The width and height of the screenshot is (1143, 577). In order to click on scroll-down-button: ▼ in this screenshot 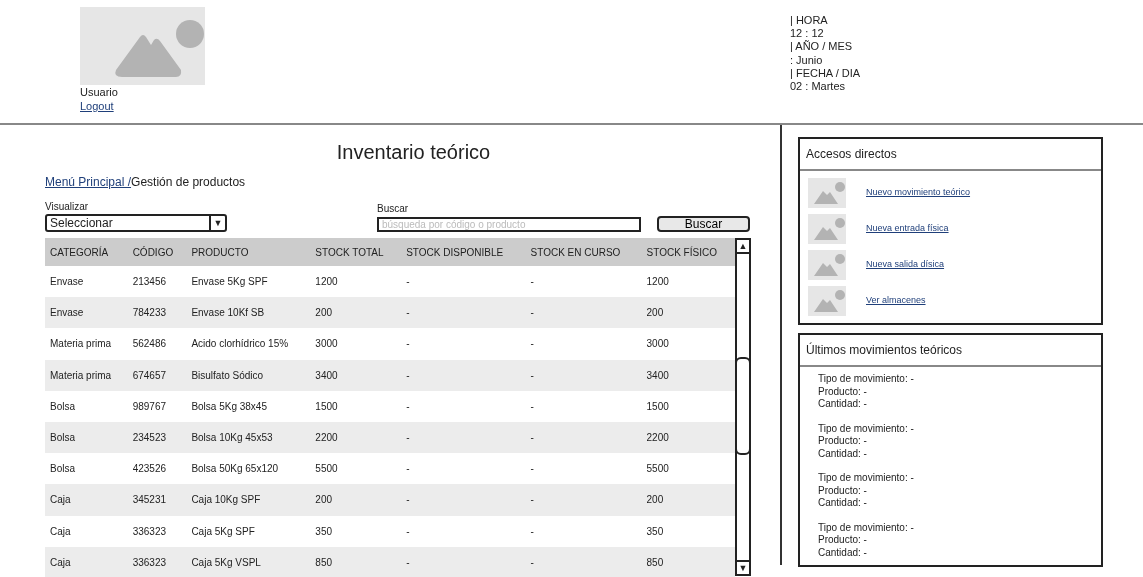, I will do `click(743, 567)`.